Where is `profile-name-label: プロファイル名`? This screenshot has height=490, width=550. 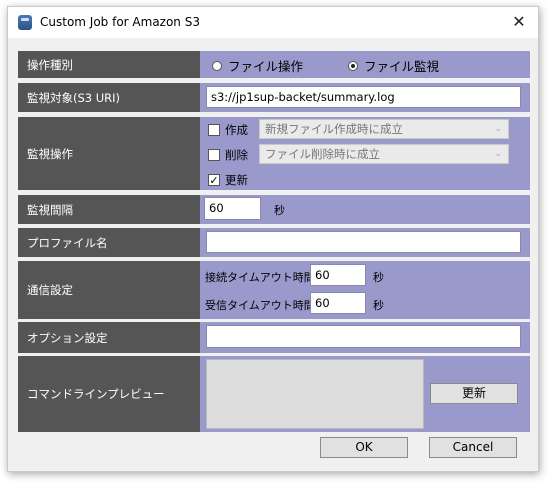 profile-name-label: プロファイル名 is located at coordinates (109, 242).